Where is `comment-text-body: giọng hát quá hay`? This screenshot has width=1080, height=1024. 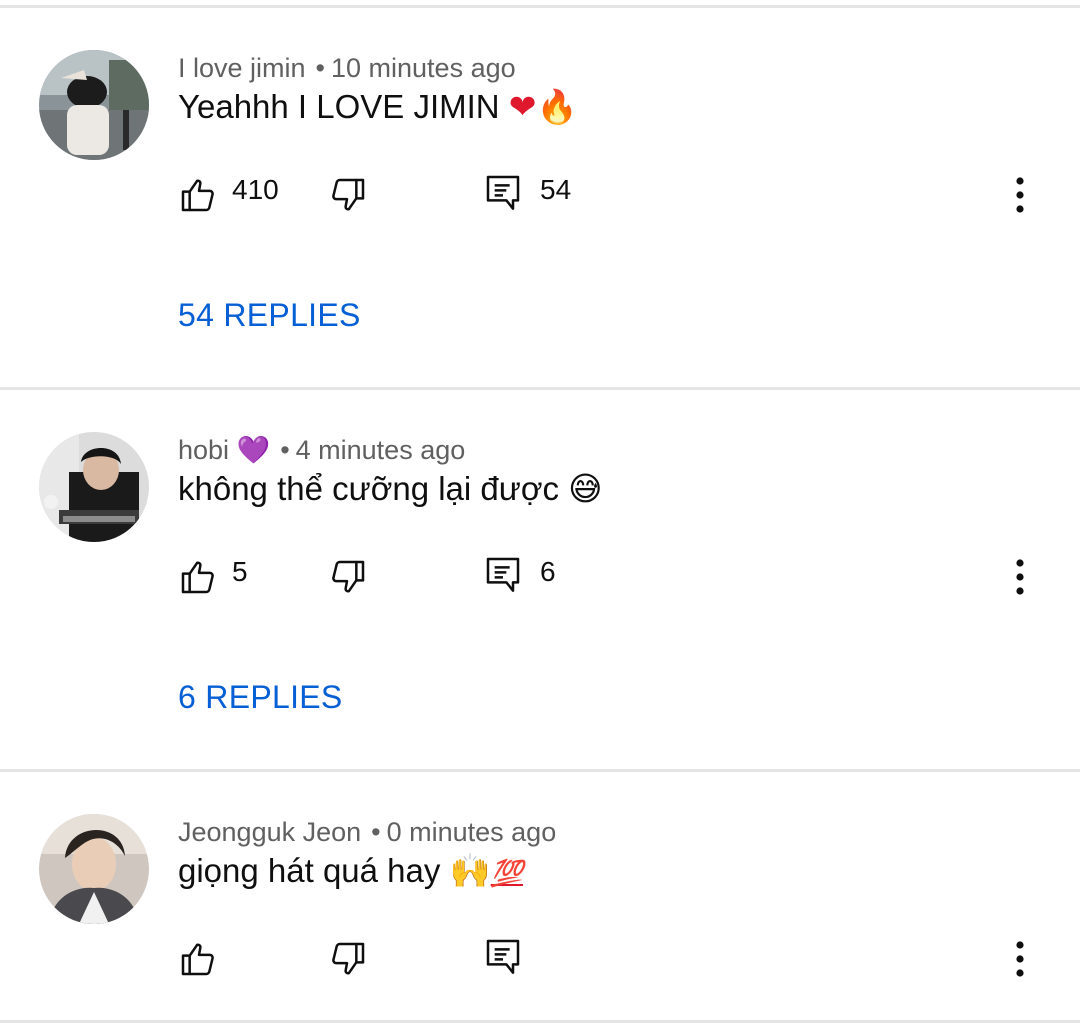
comment-text-body: giọng hát quá hay is located at coordinates (309, 870).